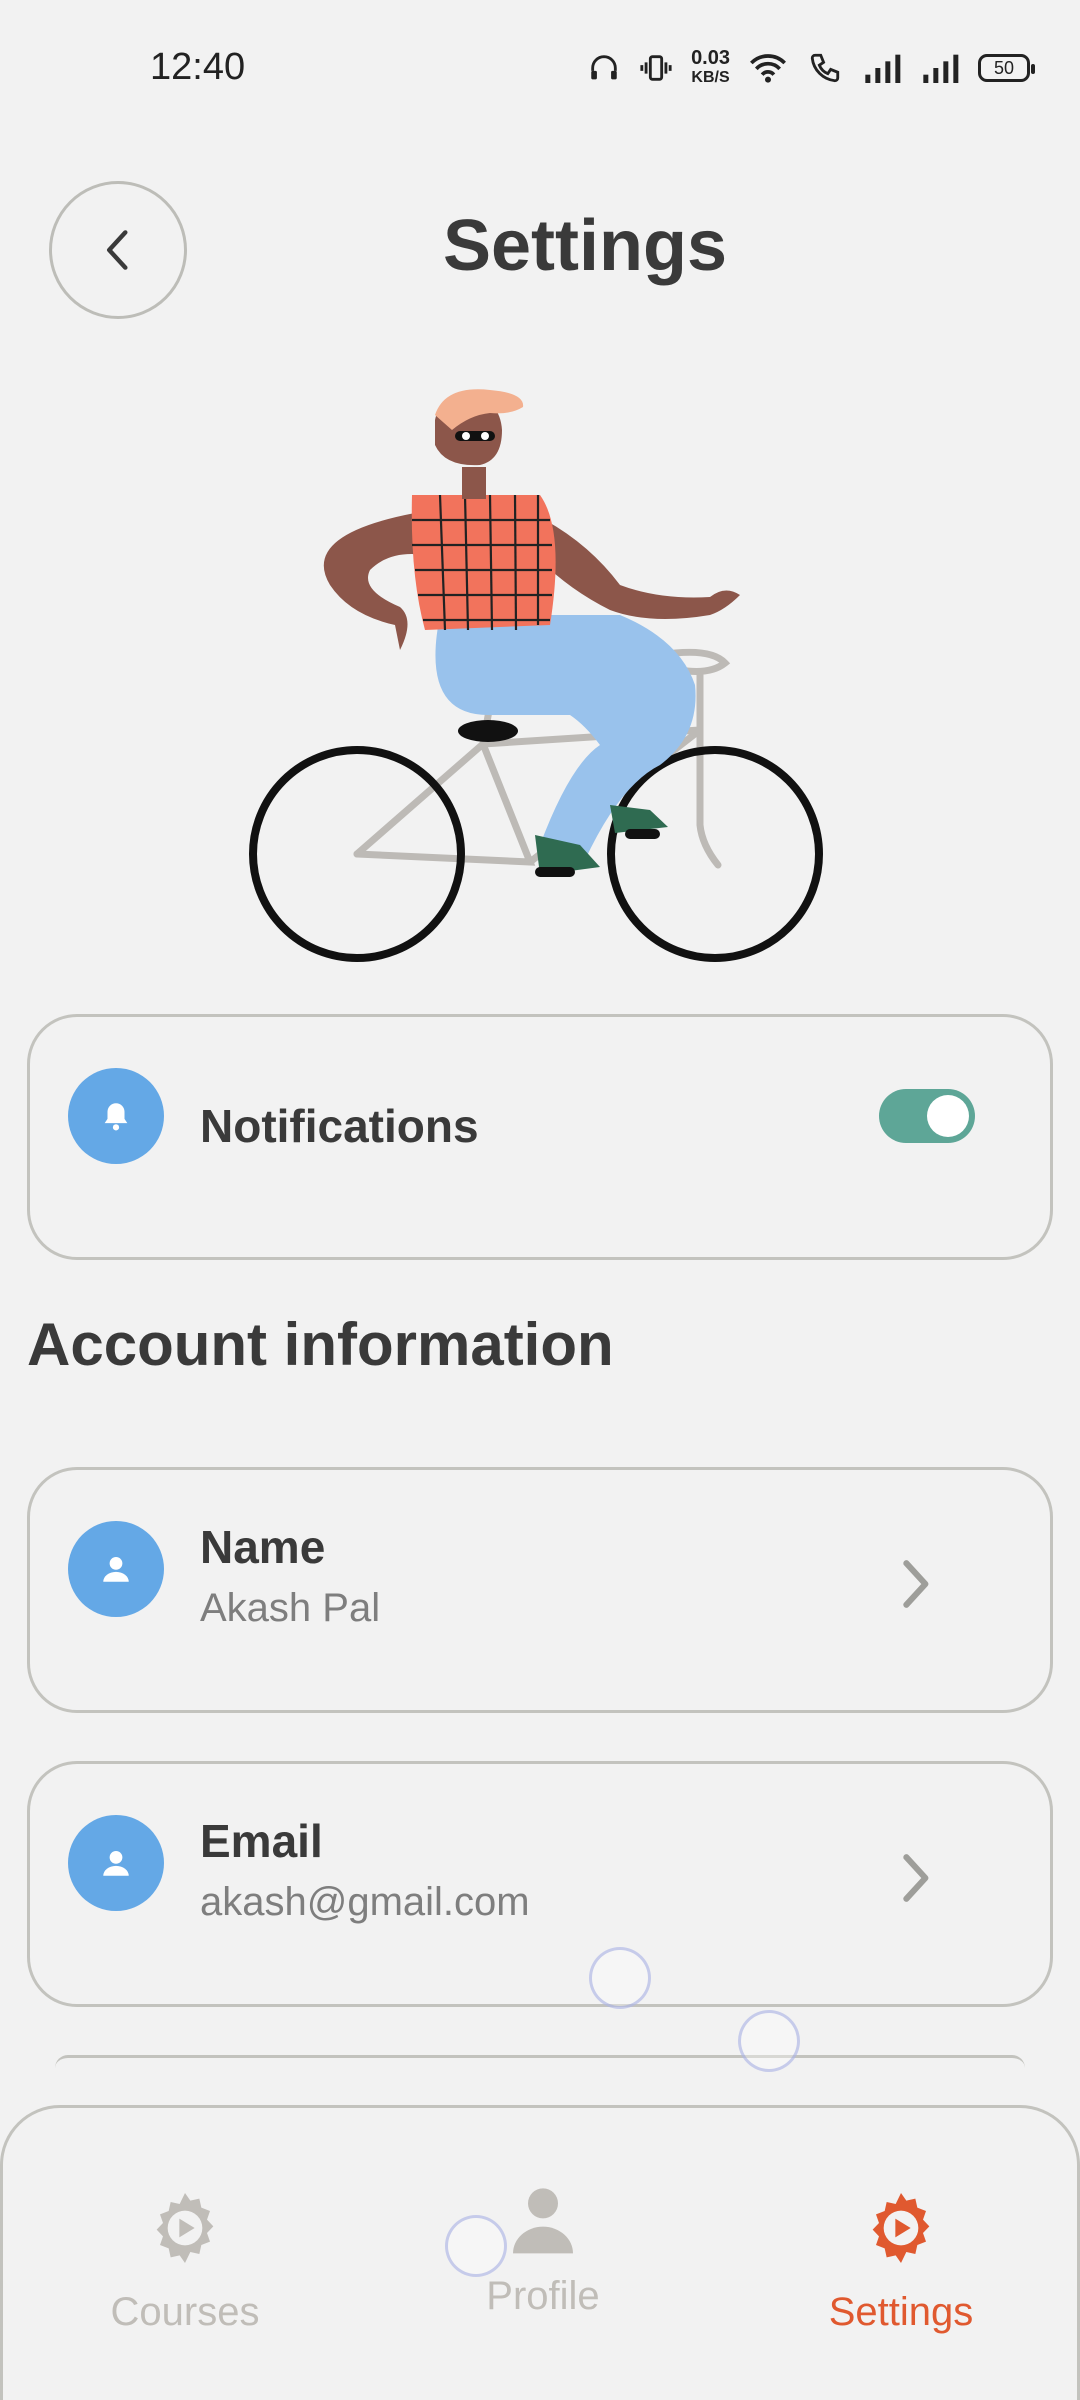  I want to click on email-value: akash@gmail.com, so click(365, 1902).